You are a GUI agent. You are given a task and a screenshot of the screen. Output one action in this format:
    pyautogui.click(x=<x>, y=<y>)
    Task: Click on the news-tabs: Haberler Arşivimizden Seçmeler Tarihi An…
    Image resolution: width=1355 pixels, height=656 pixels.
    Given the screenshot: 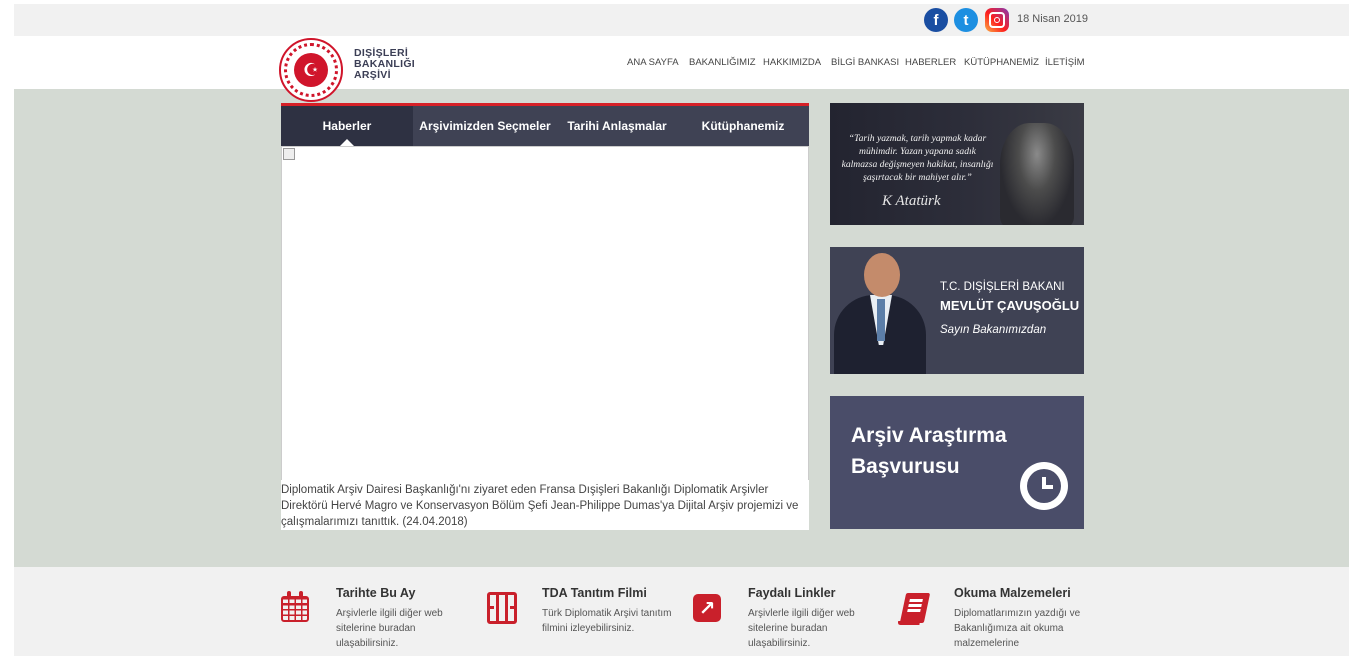 What is the action you would take?
    pyautogui.click(x=545, y=124)
    